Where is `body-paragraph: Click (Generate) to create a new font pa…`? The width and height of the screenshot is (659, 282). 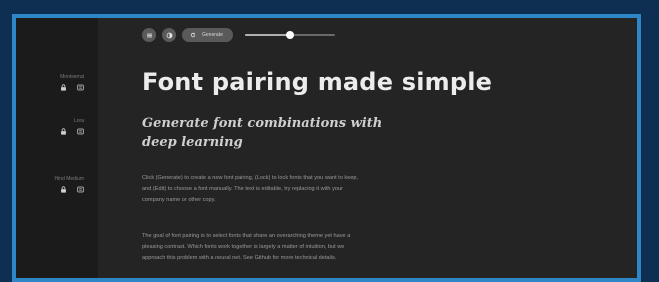 body-paragraph: Click (Generate) to create a new font pa… is located at coordinates (253, 189).